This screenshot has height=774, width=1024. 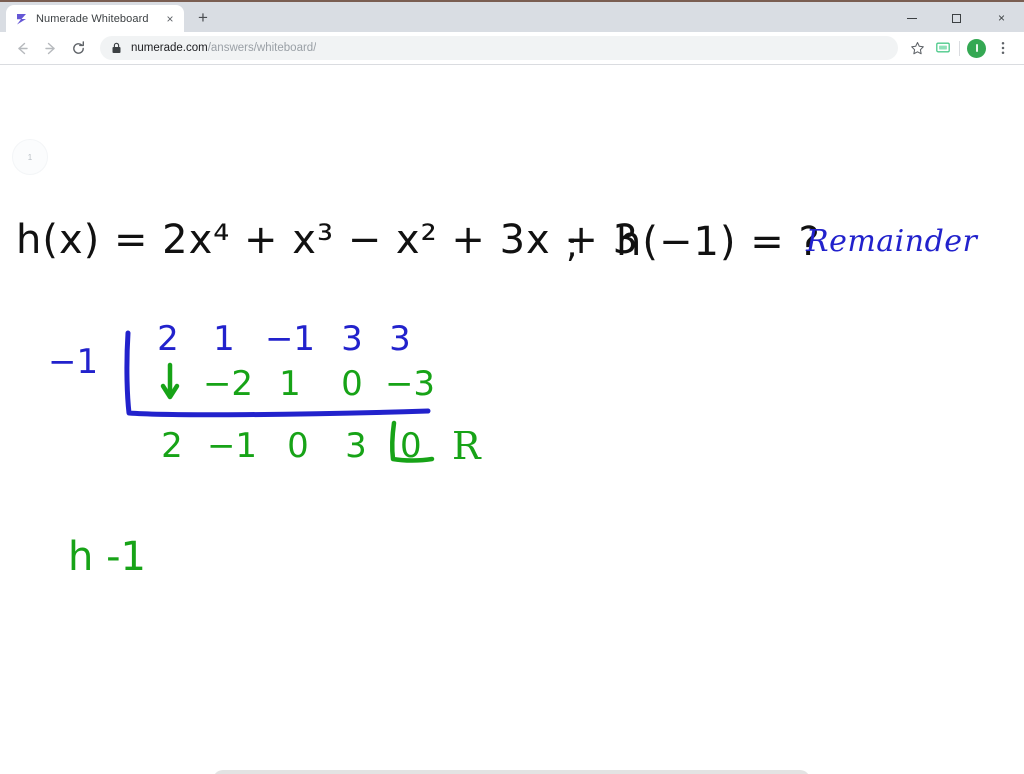 I want to click on browser-toolbar: numerade.com/answers/whiteboard/, so click(x=512, y=48).